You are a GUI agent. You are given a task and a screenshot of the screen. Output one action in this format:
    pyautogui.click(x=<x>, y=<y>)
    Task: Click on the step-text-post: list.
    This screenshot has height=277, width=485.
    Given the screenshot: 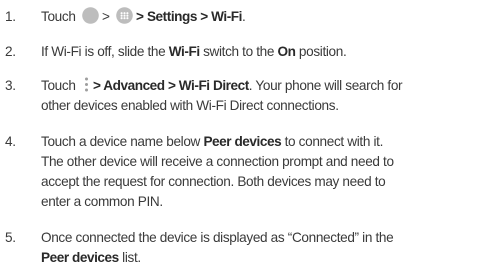 What is the action you would take?
    pyautogui.click(x=129, y=257)
    